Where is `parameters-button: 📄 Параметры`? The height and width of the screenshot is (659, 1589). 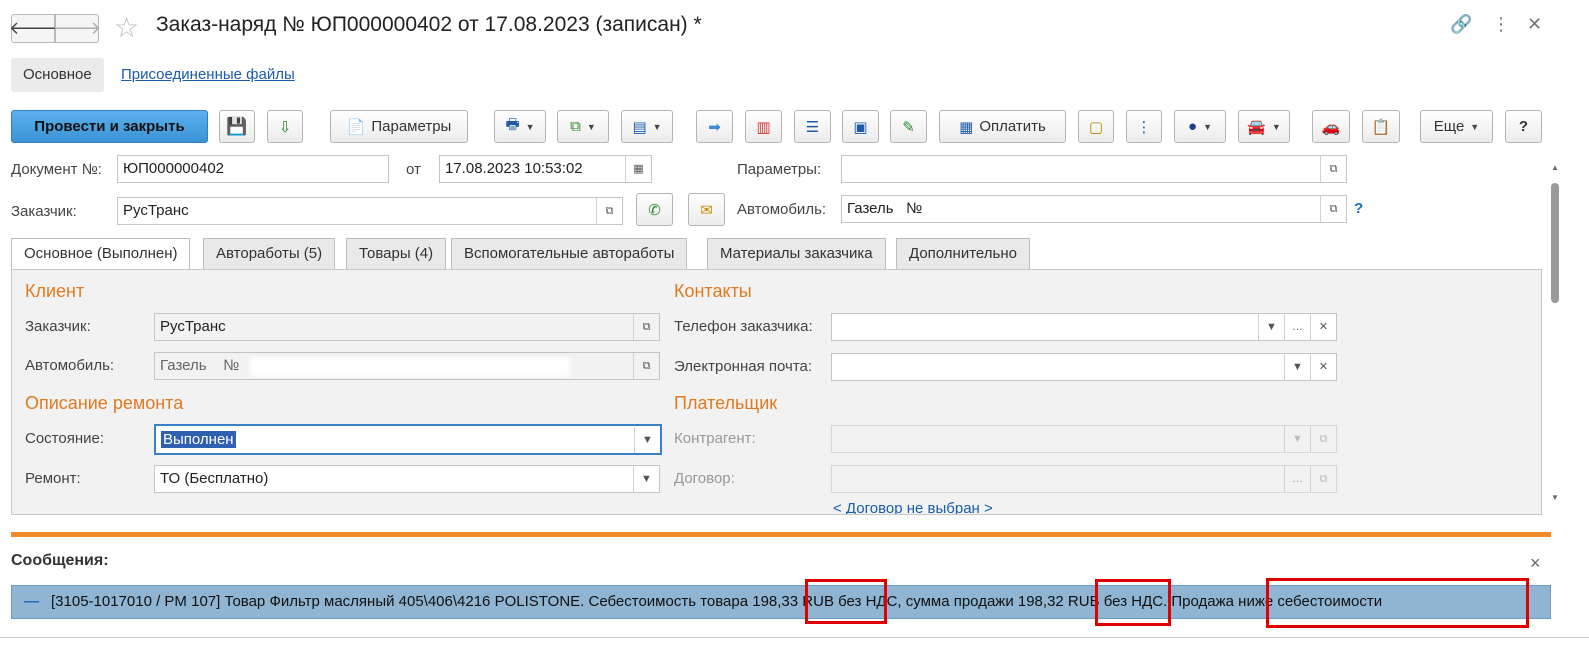 parameters-button: 📄 Параметры is located at coordinates (399, 126).